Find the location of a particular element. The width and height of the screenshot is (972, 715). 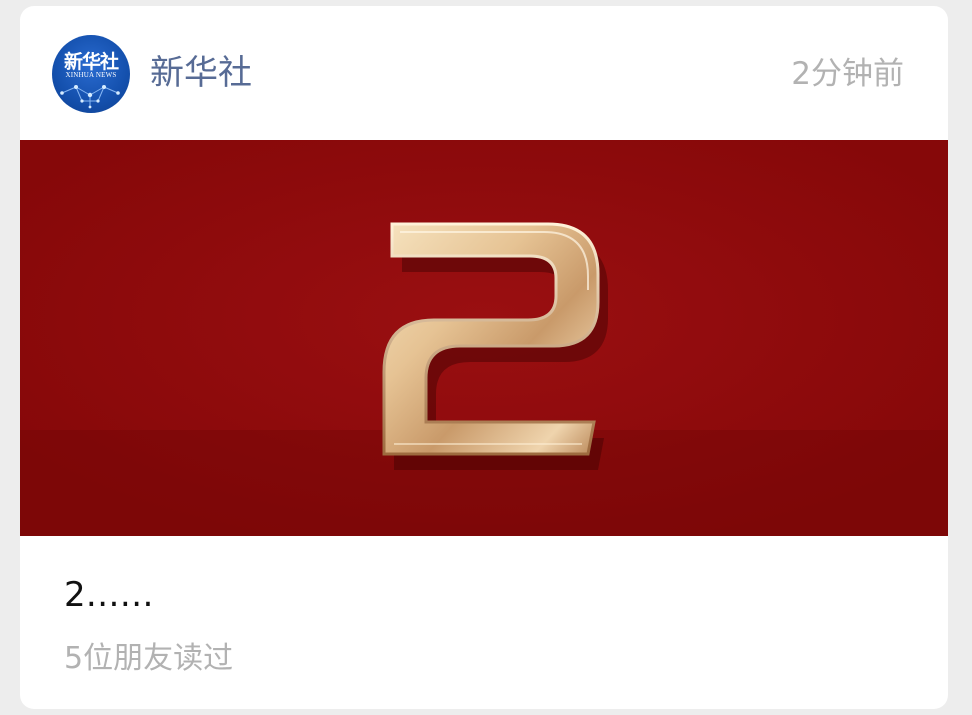

post-timestamp: 2分钟前 is located at coordinates (847, 74).